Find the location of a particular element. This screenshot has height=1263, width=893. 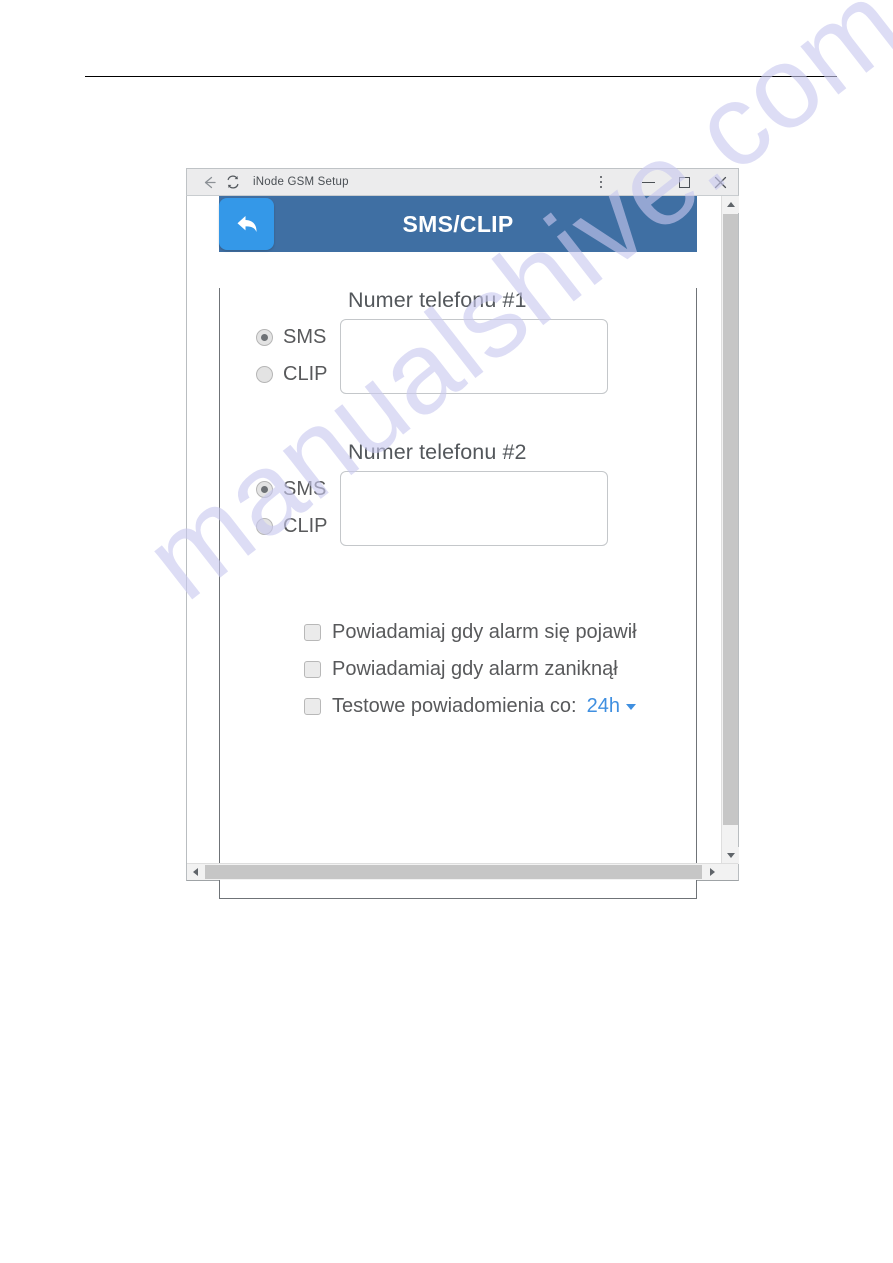

checkbox-alarm-cleared-box is located at coordinates (312, 669).